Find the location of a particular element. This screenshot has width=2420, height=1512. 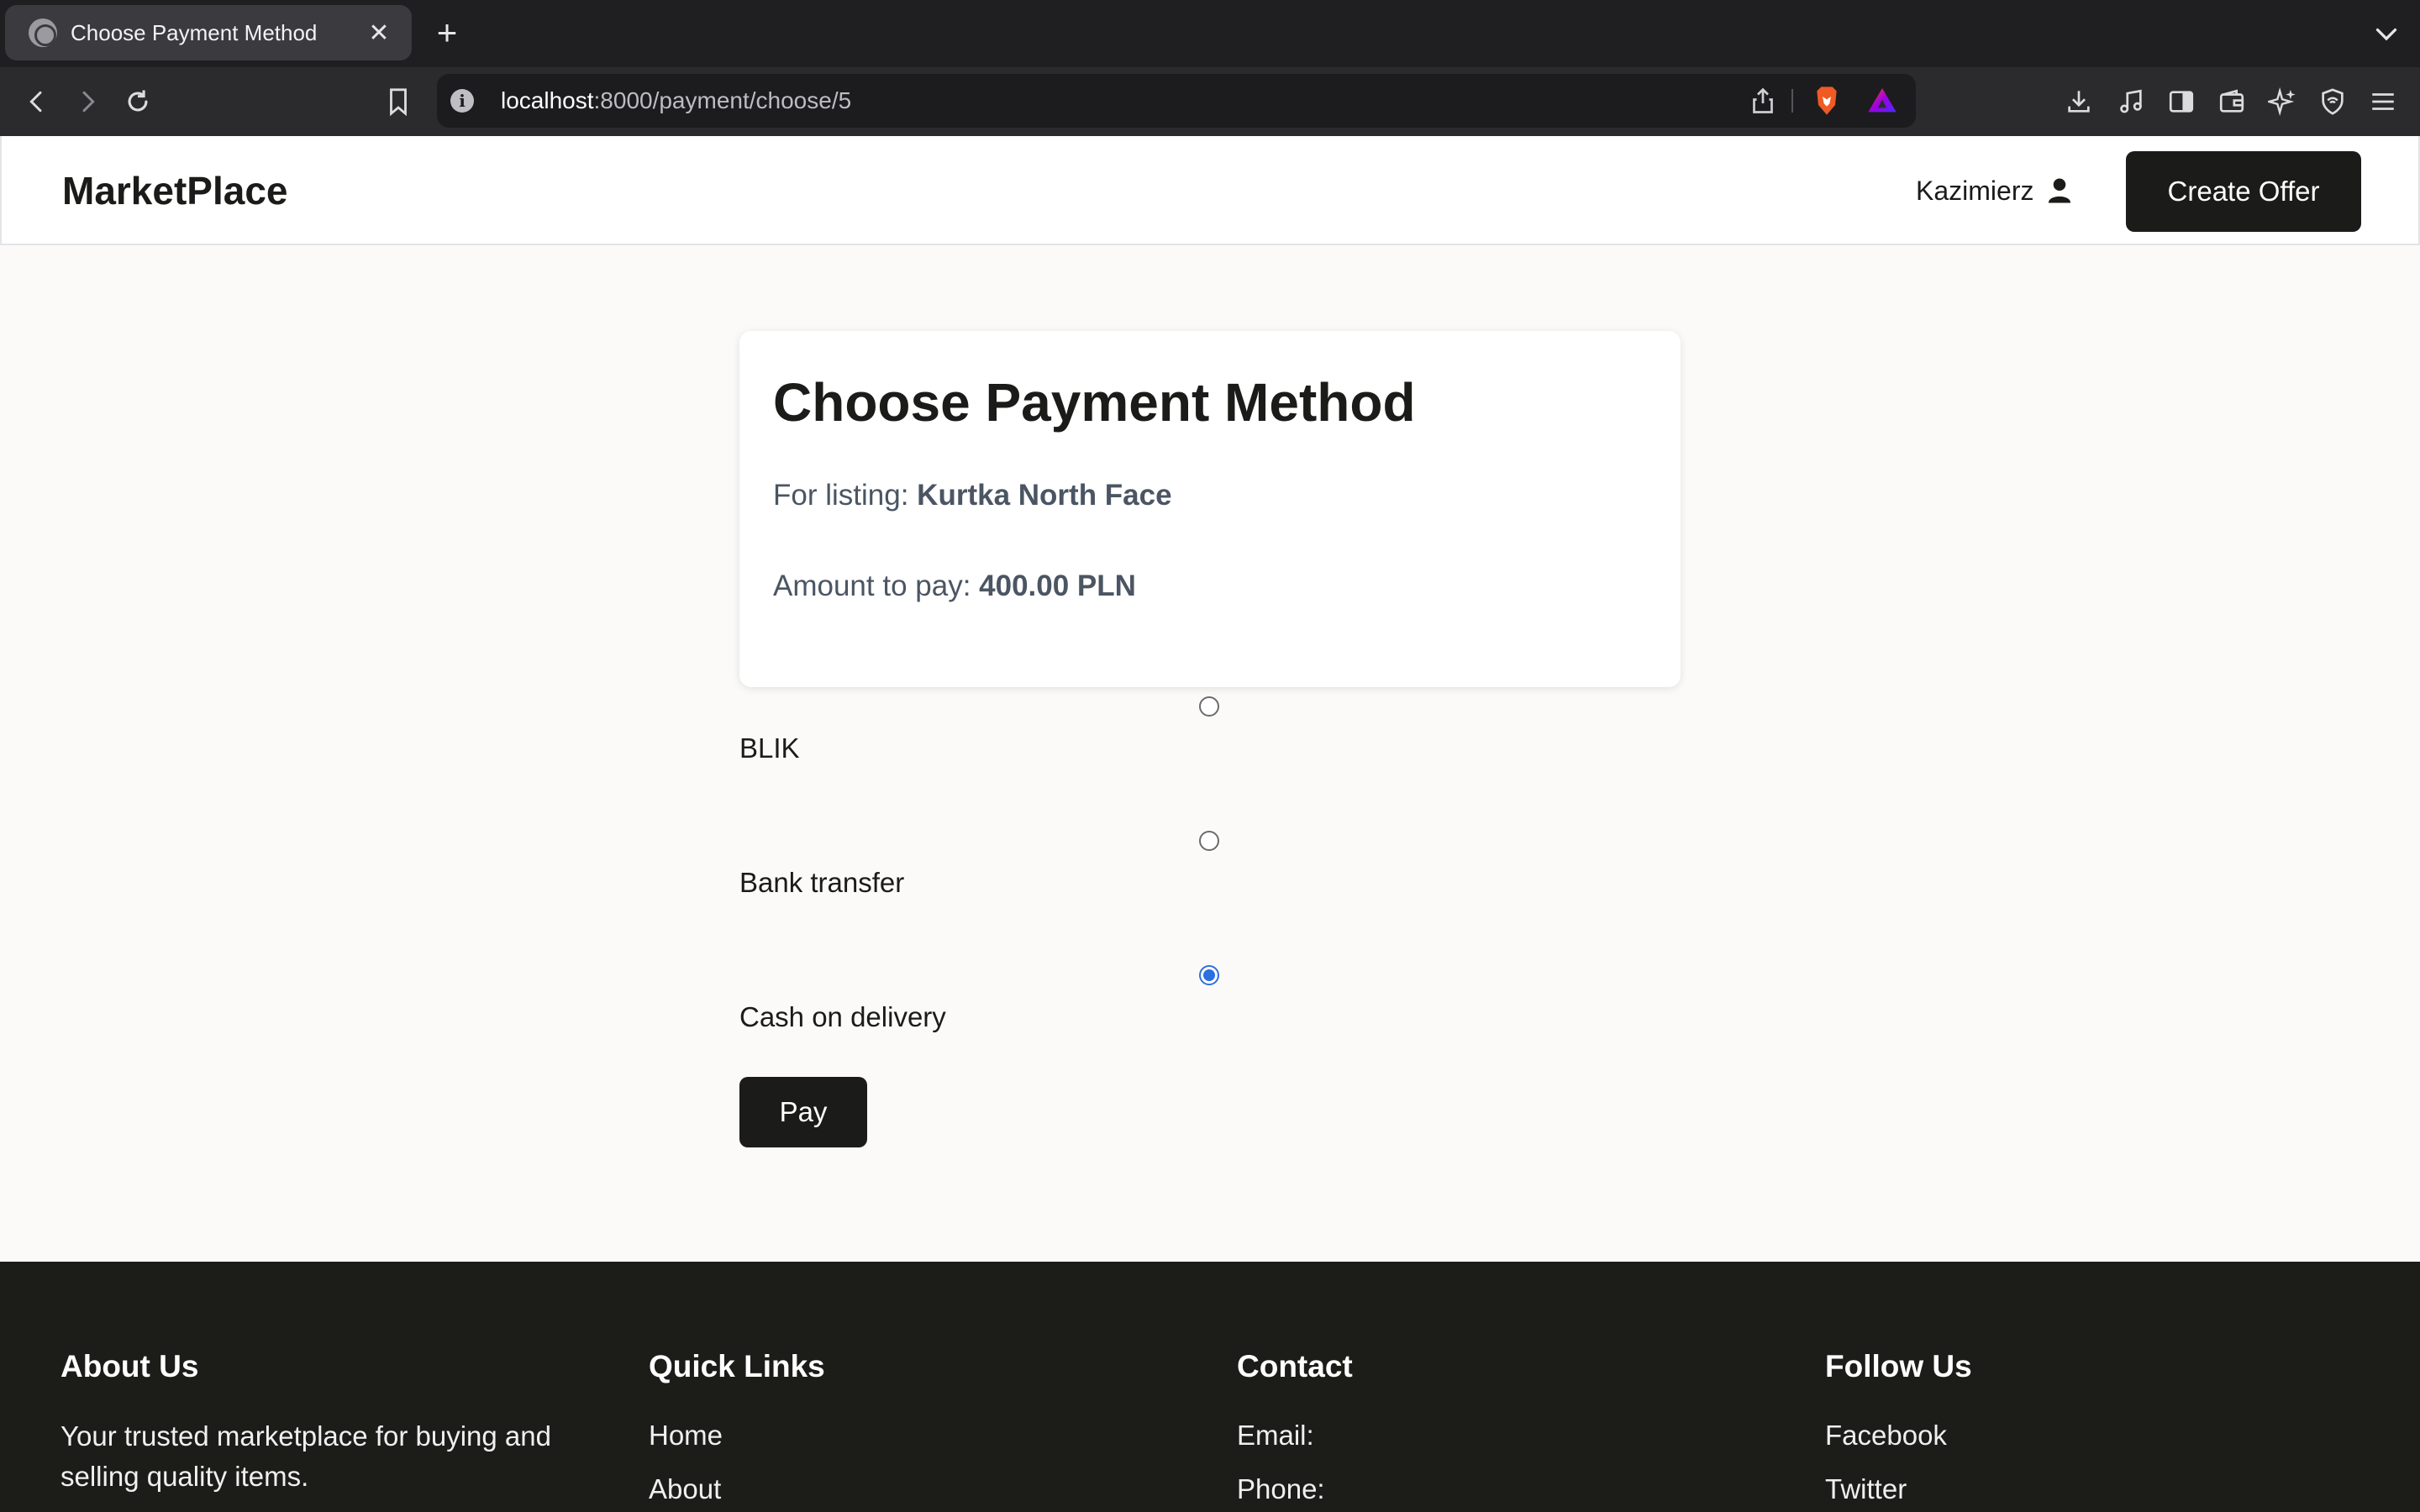

listing-line: For listing: Kurtka North Face is located at coordinates (972, 495).